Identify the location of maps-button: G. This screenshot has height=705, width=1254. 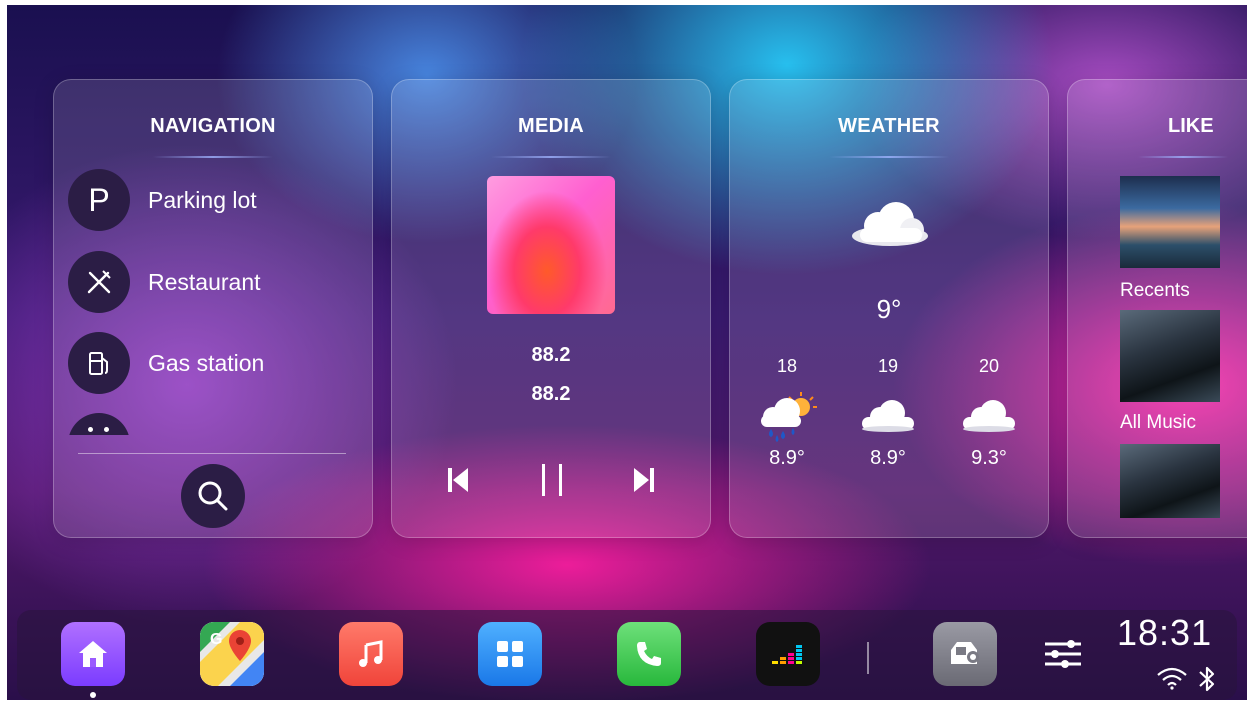
(232, 654).